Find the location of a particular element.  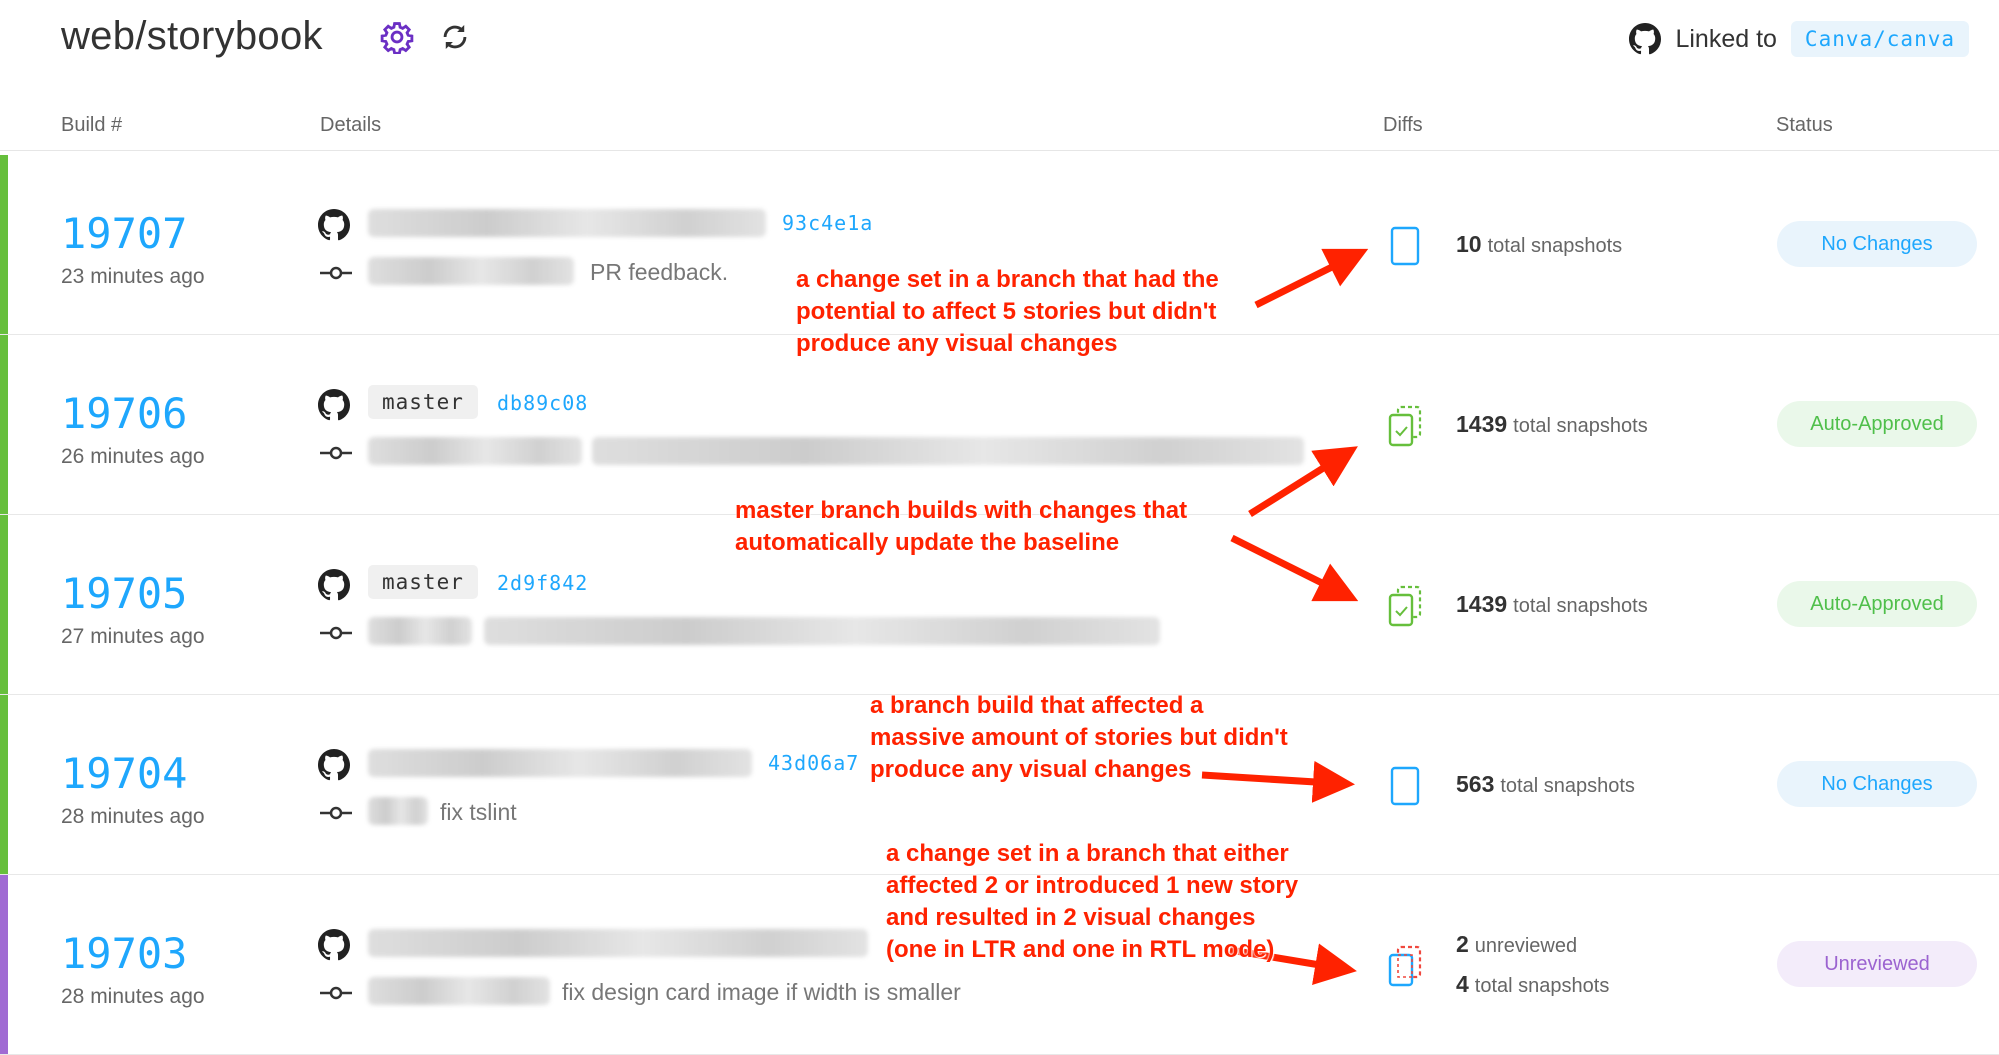

column-header-details: Details is located at coordinates (351, 125).